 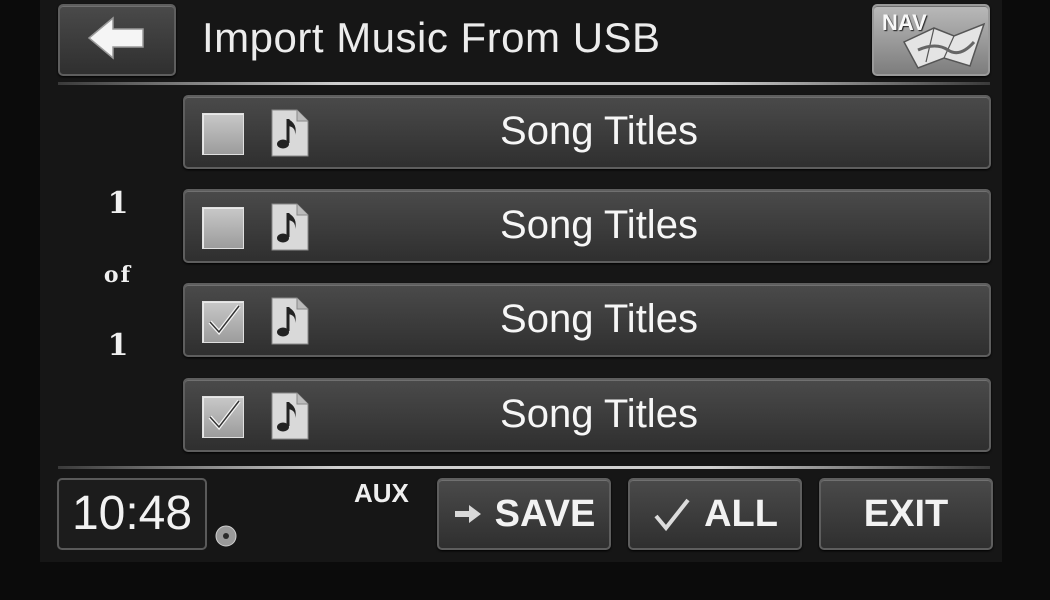 I want to click on nav-label: NAV, so click(x=904, y=22).